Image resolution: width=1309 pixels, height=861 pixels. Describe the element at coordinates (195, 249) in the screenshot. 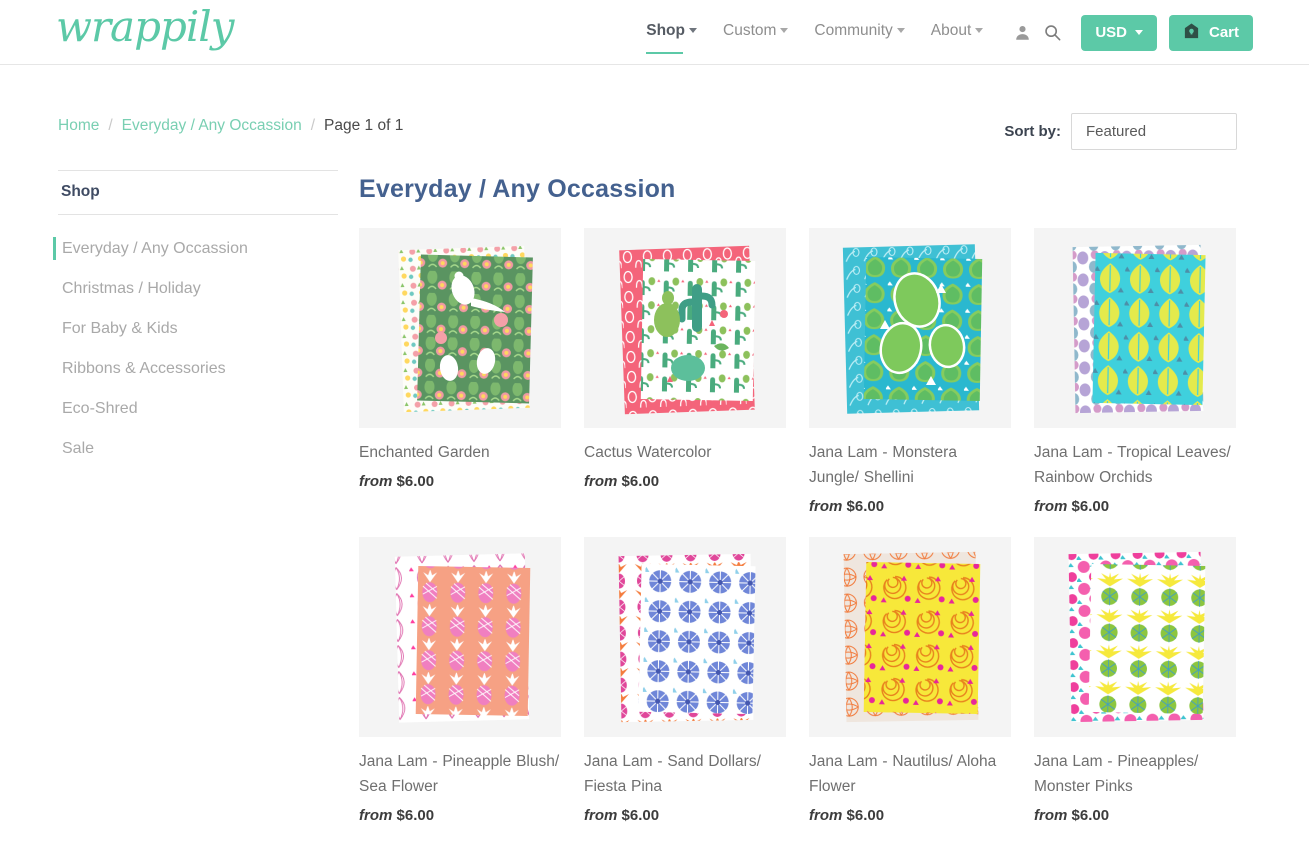

I see `sidebar-item-everyday: Everyday / Any Occassion` at that location.